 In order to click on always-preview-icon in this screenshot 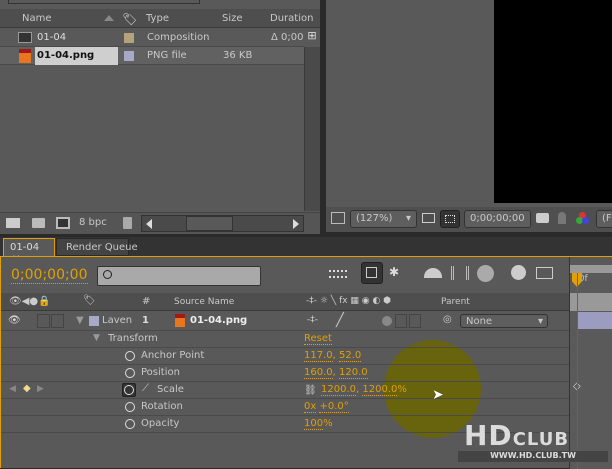, I will do `click(338, 218)`.